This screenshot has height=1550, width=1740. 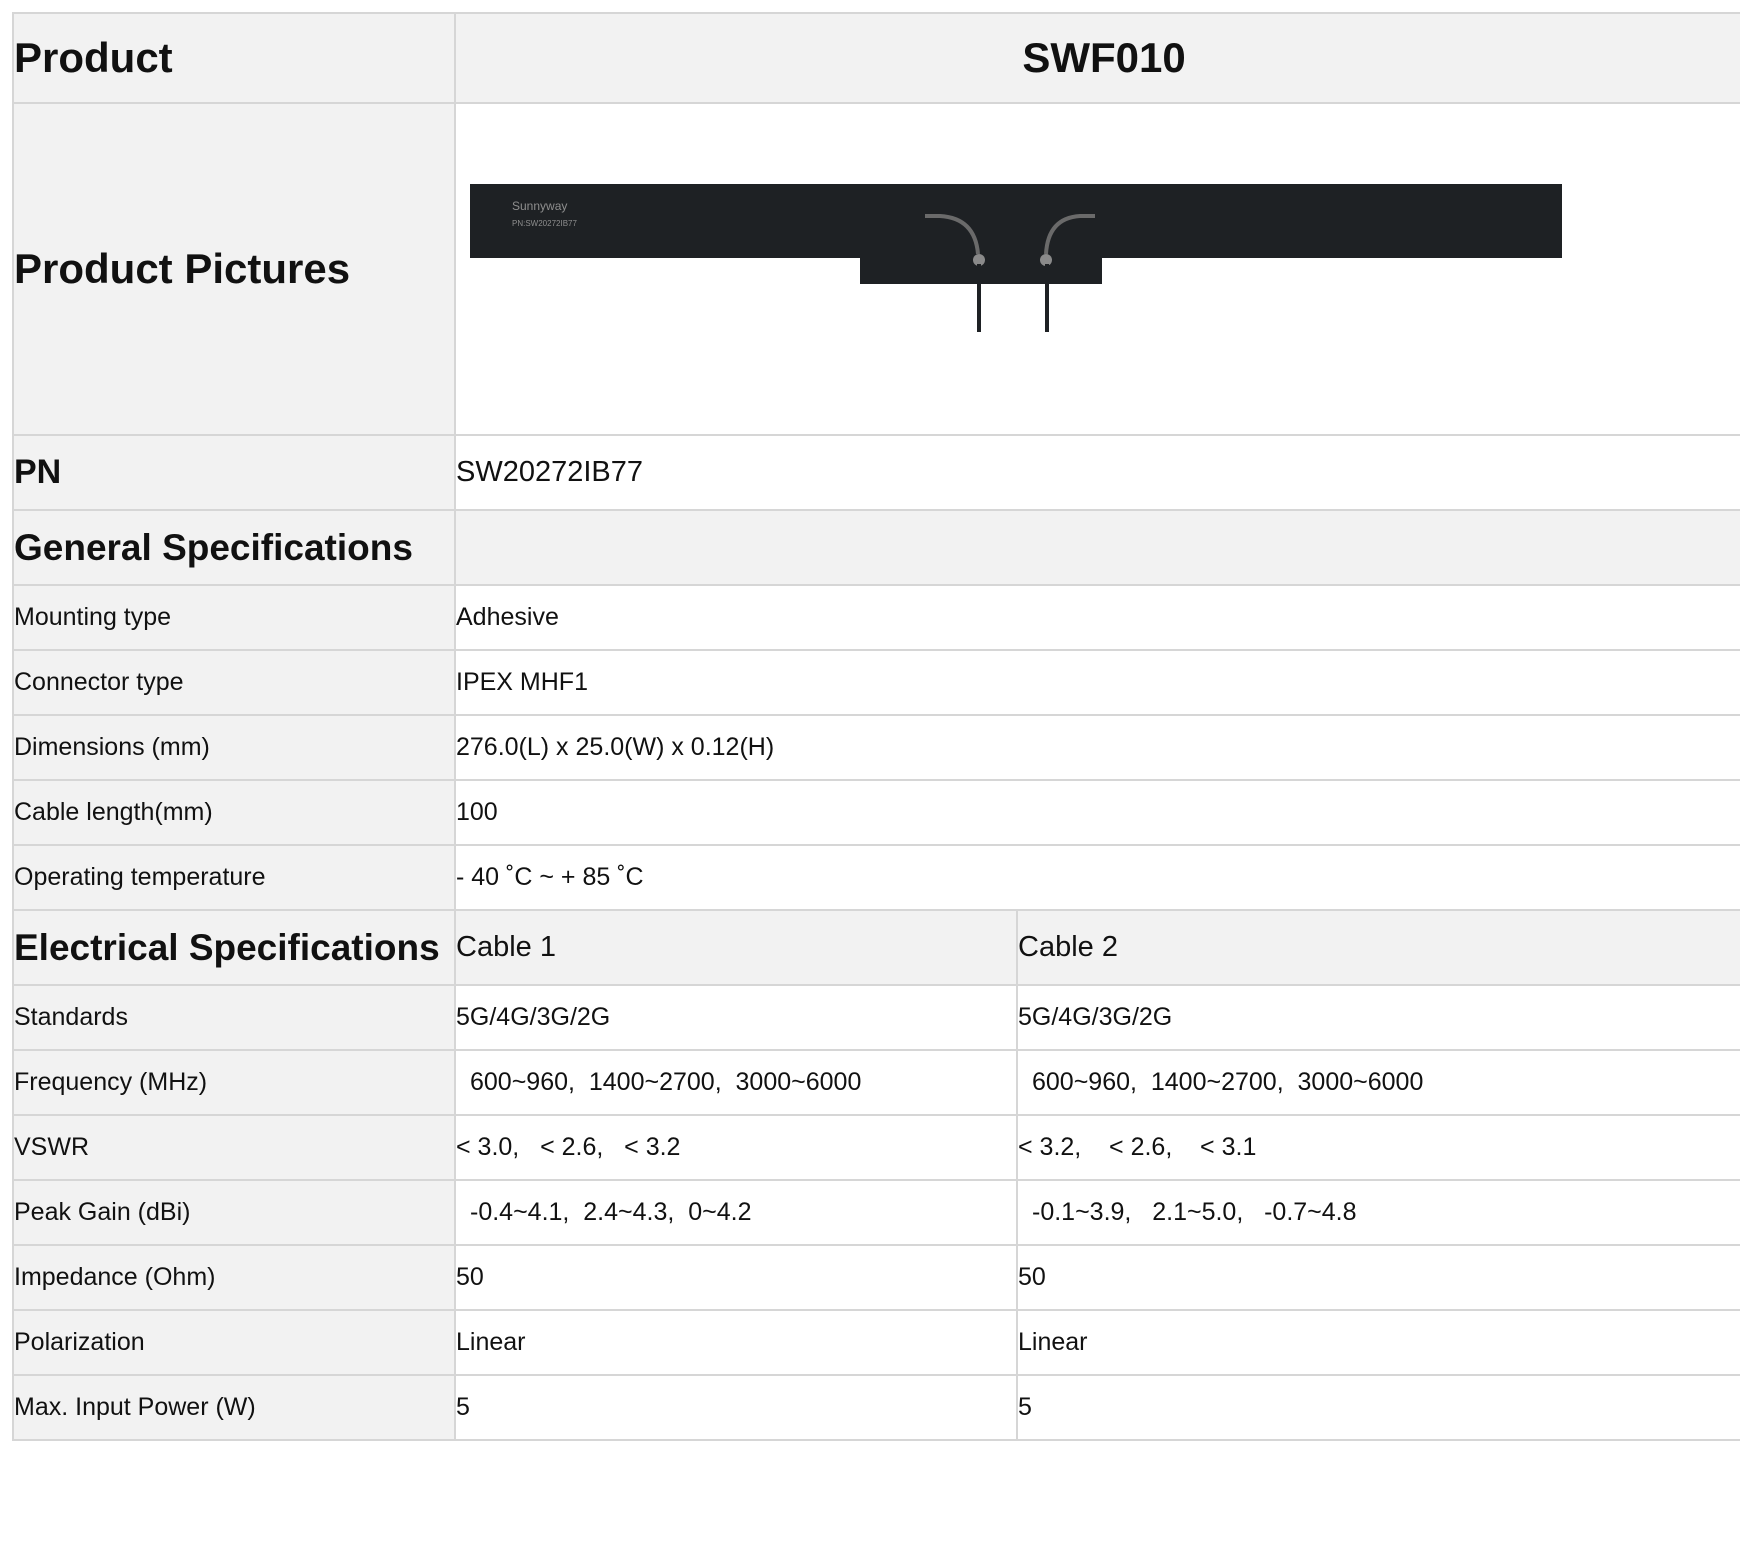 What do you see at coordinates (234, 1212) in the screenshot?
I see `electrical-label: Peak Gain (dBi)` at bounding box center [234, 1212].